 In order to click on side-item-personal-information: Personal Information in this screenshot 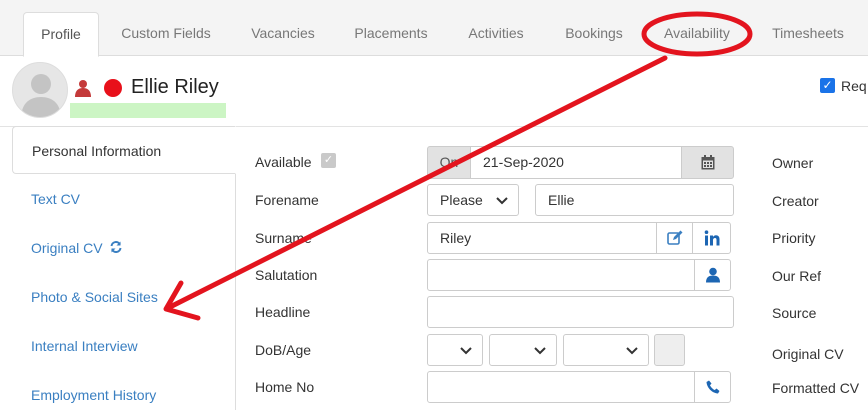, I will do `click(124, 150)`.